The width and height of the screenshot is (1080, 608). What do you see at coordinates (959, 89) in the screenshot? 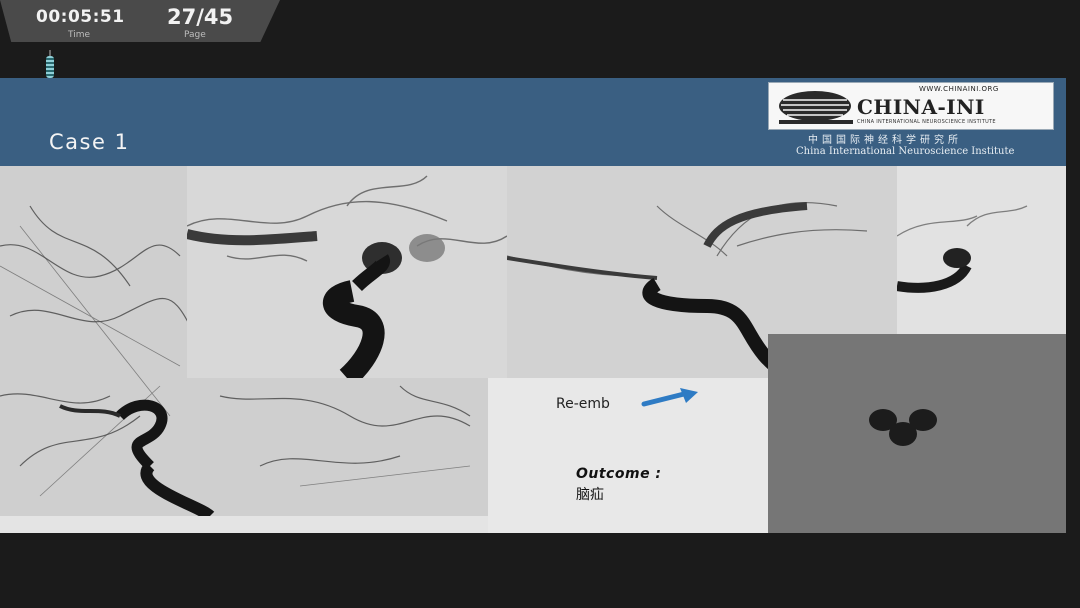
I see `logo-url: WWW.CHINAINI.ORG` at bounding box center [959, 89].